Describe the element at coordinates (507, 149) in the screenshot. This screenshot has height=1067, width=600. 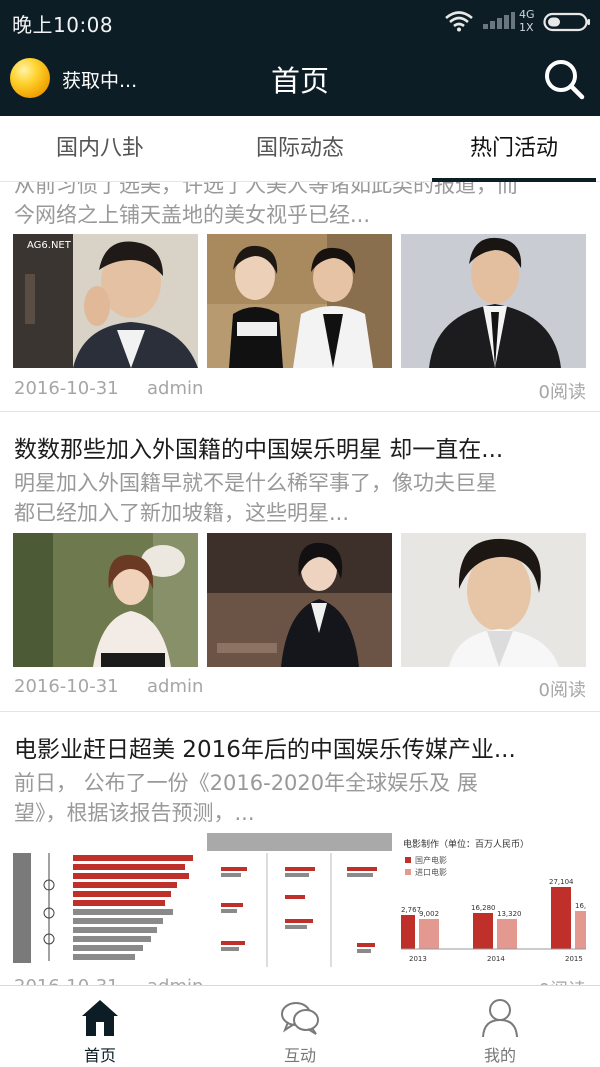
I see `tab-hot-events: 热门活动` at that location.